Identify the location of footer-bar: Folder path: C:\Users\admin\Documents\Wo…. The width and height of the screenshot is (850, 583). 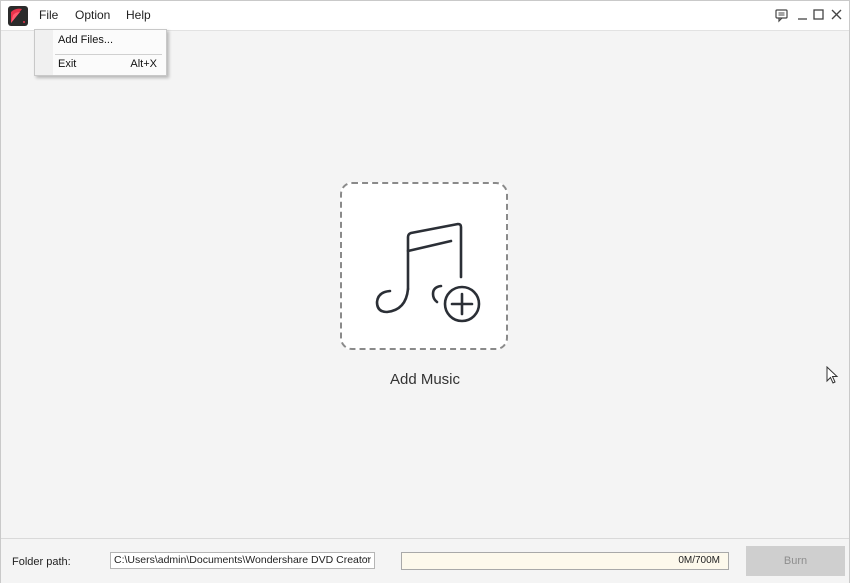
(425, 560).